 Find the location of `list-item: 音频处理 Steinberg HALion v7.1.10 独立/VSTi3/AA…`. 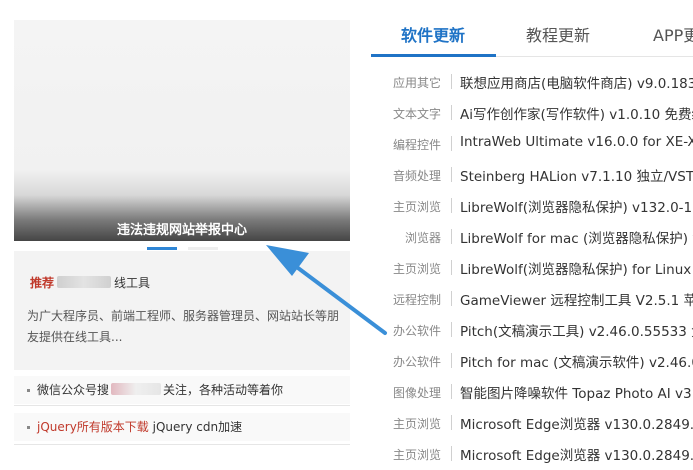

list-item: 音频处理 Steinberg HALion v7.1.10 独立/VSTi3/AA… is located at coordinates (532, 175).